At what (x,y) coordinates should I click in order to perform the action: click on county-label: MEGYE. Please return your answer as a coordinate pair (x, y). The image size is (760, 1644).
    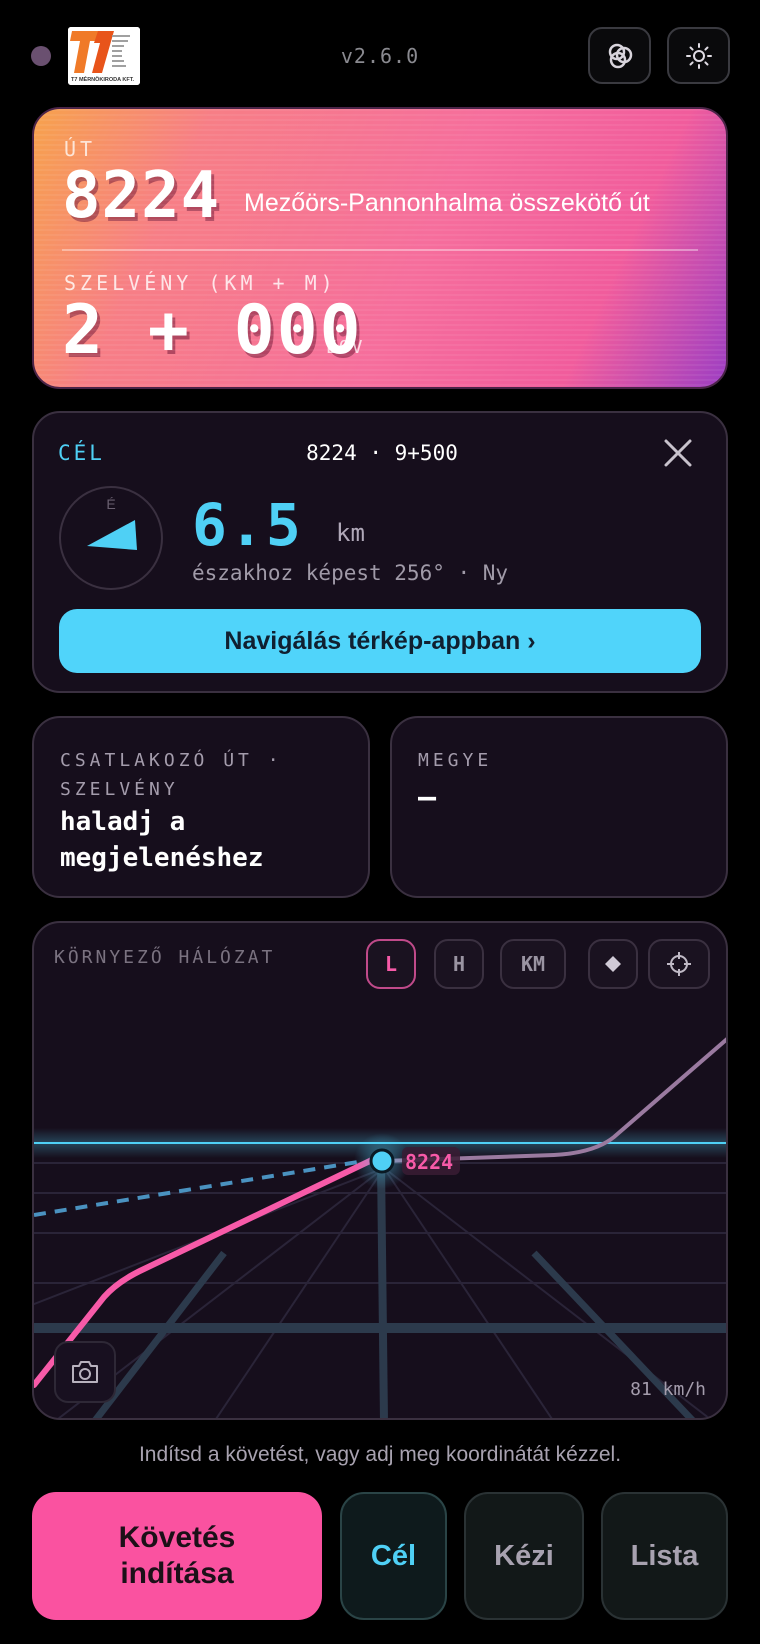
    Looking at the image, I should click on (455, 760).